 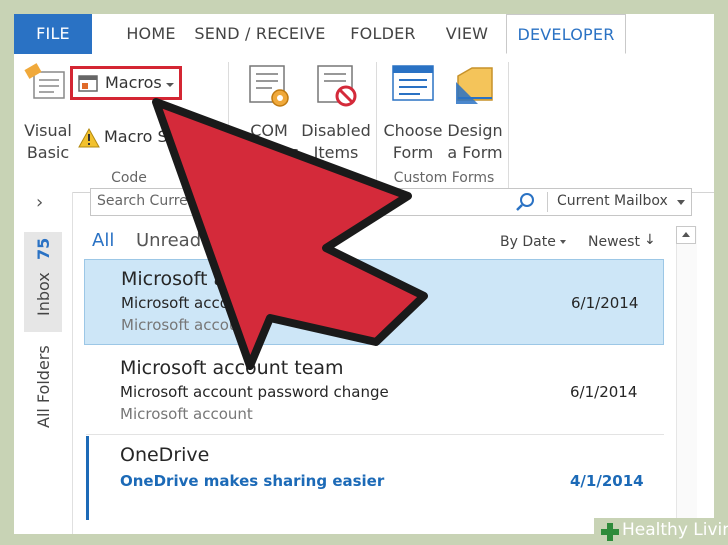 What do you see at coordinates (336, 152) in the screenshot?
I see `disabled-label-2: Items` at bounding box center [336, 152].